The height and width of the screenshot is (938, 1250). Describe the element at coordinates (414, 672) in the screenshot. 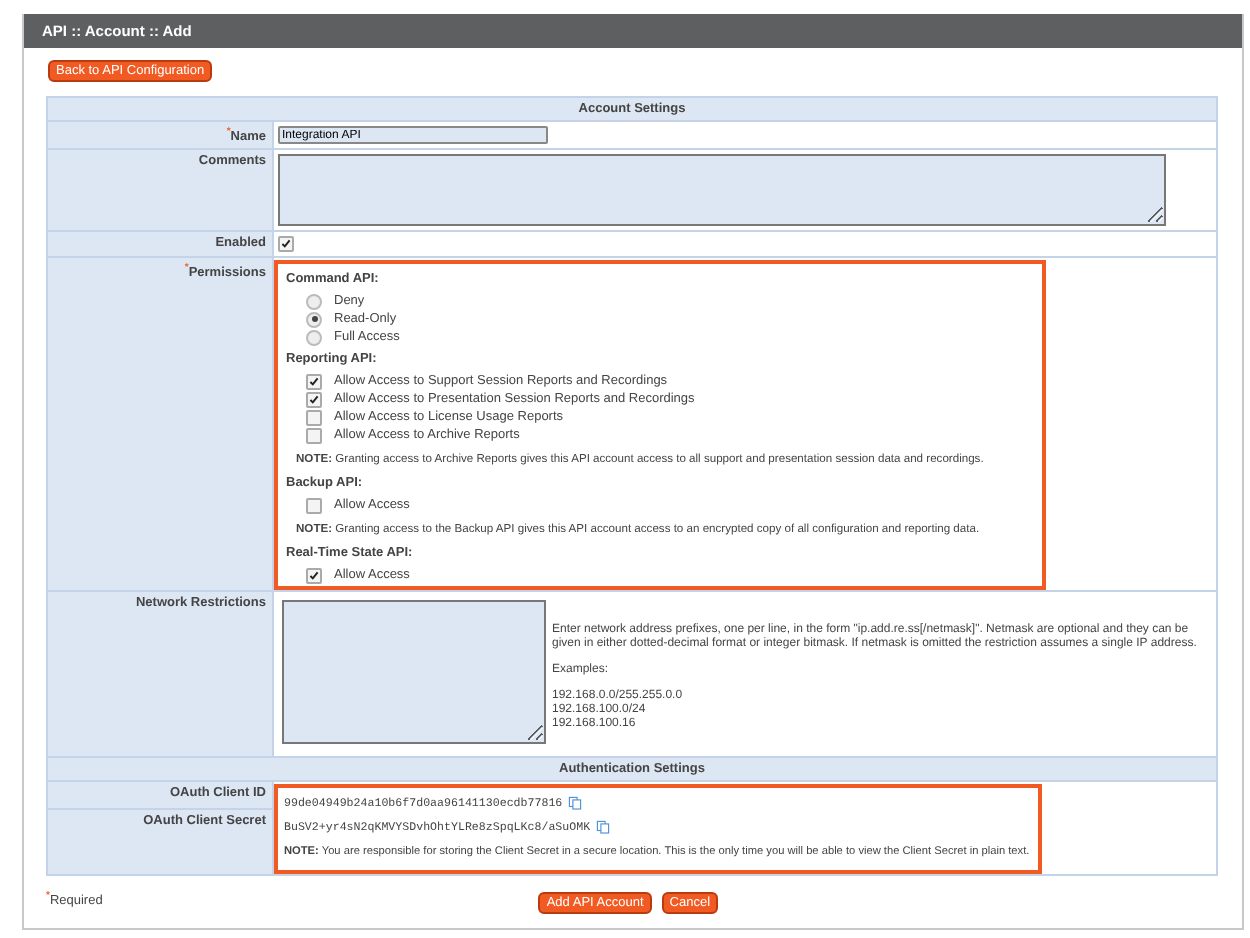

I see `network-field` at that location.